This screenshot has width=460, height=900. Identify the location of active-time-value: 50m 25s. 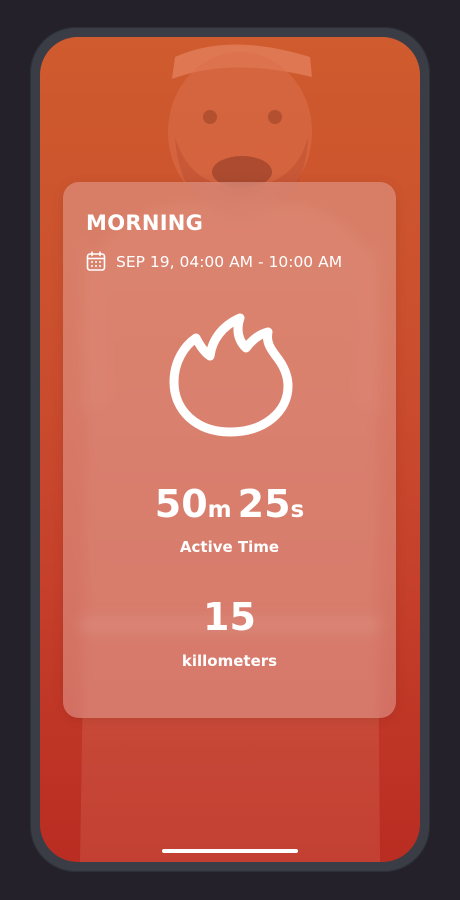
(229, 504).